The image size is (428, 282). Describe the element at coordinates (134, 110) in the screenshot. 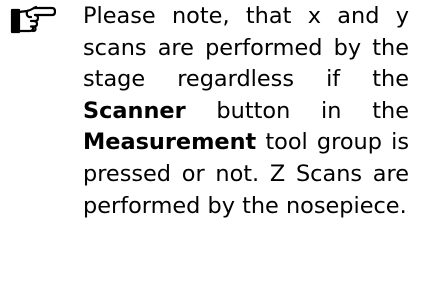

I see `scanner-button-label: Scanner` at that location.